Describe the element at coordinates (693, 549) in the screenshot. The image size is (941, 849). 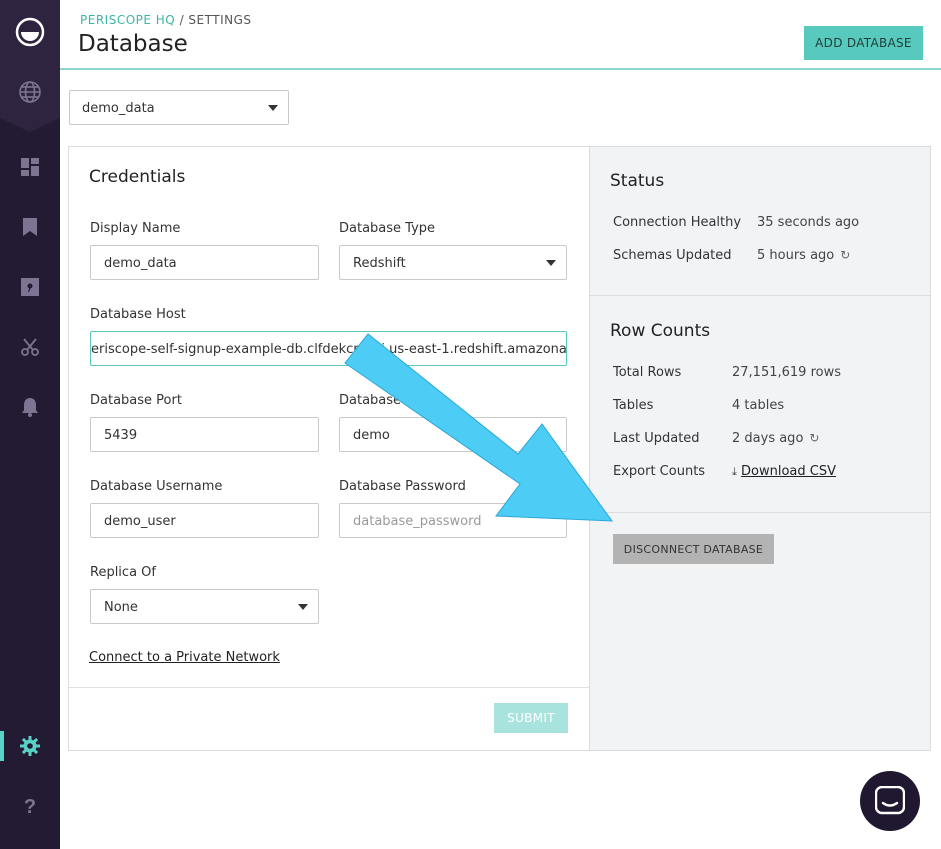
I see `disconnect-database-button: DISCONNECT DATABASE` at that location.